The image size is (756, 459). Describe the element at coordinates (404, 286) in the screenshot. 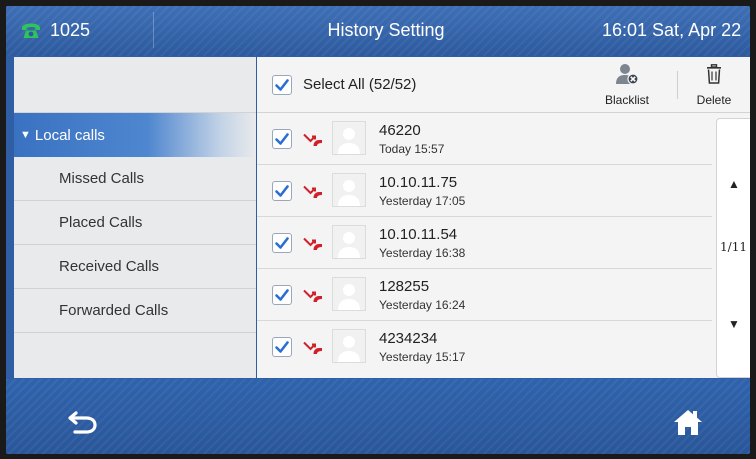

I see `call-number: 128255` at that location.